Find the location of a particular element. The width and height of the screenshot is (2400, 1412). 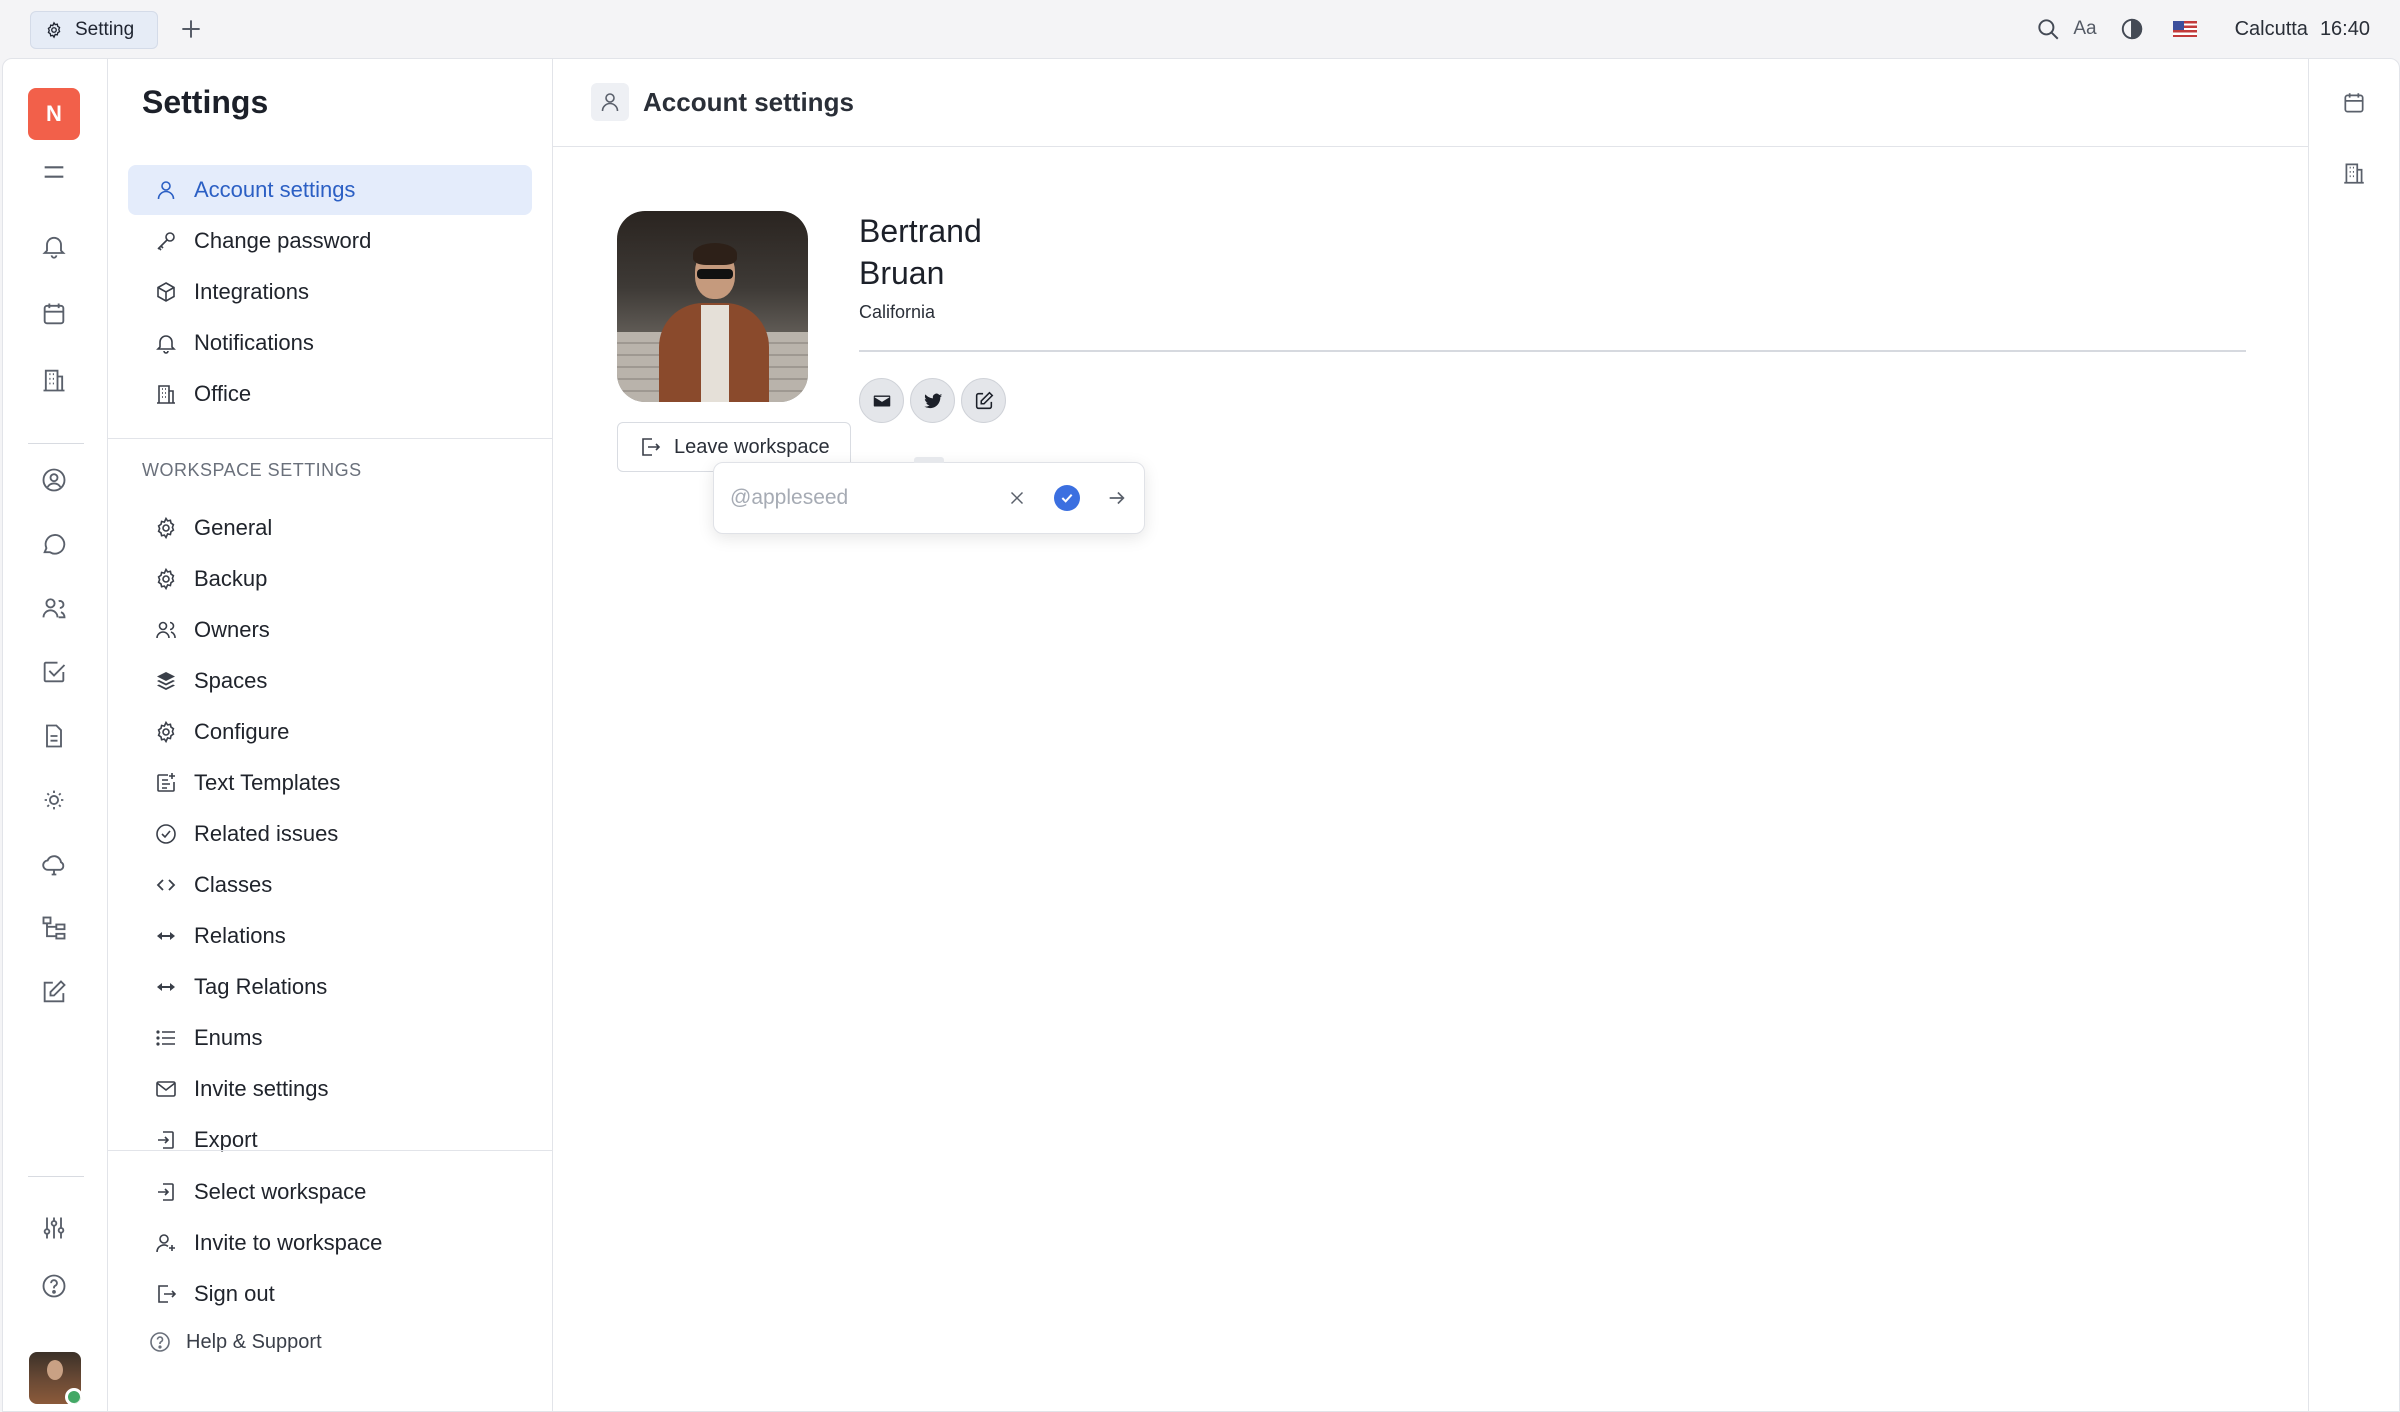

twitter-link-button is located at coordinates (932, 400).